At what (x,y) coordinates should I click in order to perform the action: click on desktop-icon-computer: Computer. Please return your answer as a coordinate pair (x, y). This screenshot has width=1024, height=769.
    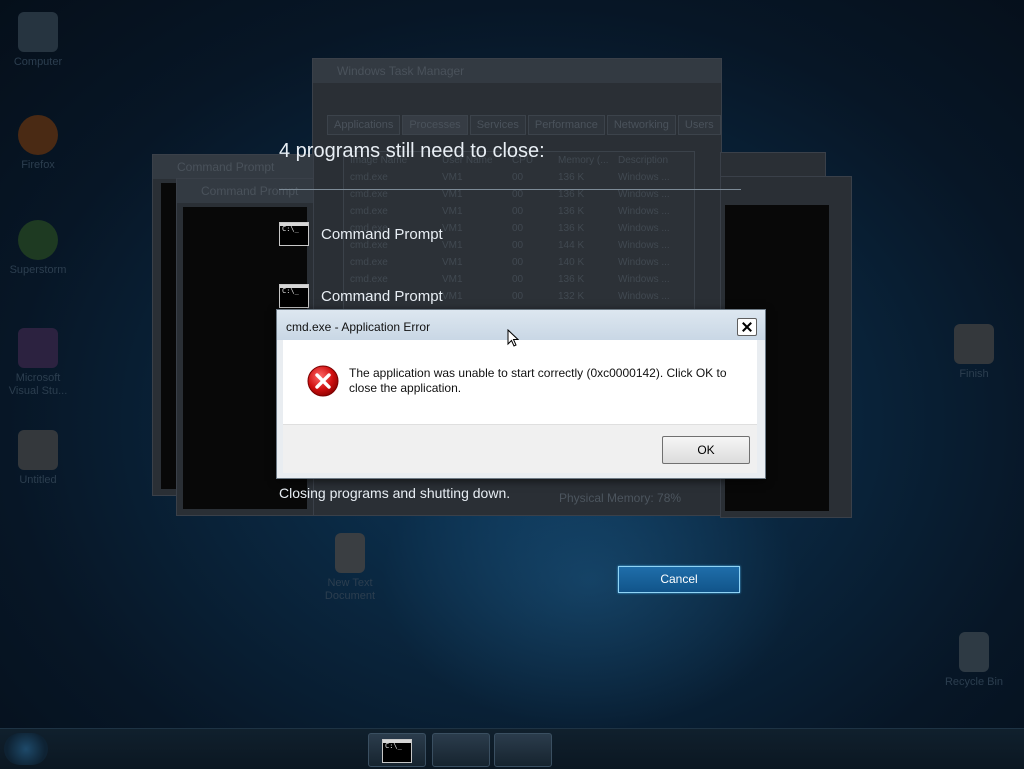
    Looking at the image, I should click on (38, 40).